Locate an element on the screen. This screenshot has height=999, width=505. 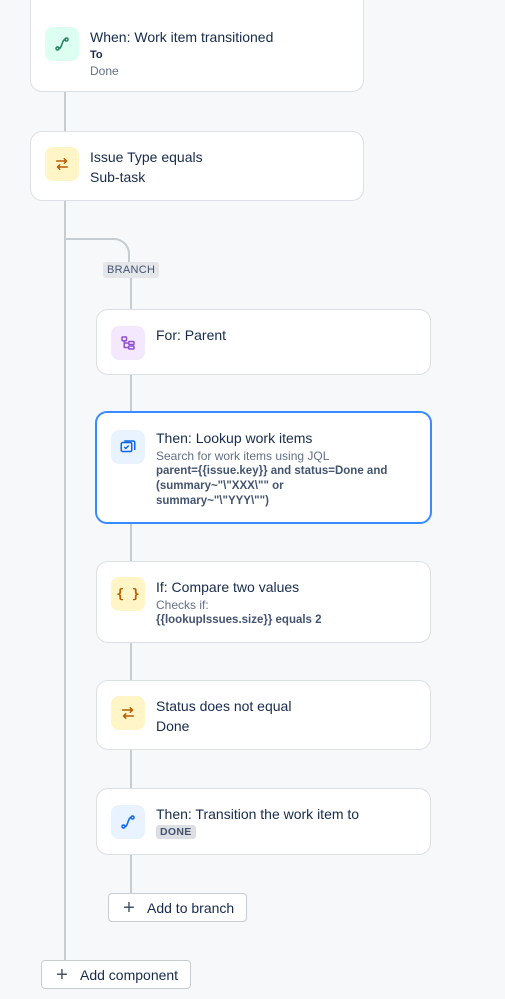
braces-icon: { } is located at coordinates (128, 594).